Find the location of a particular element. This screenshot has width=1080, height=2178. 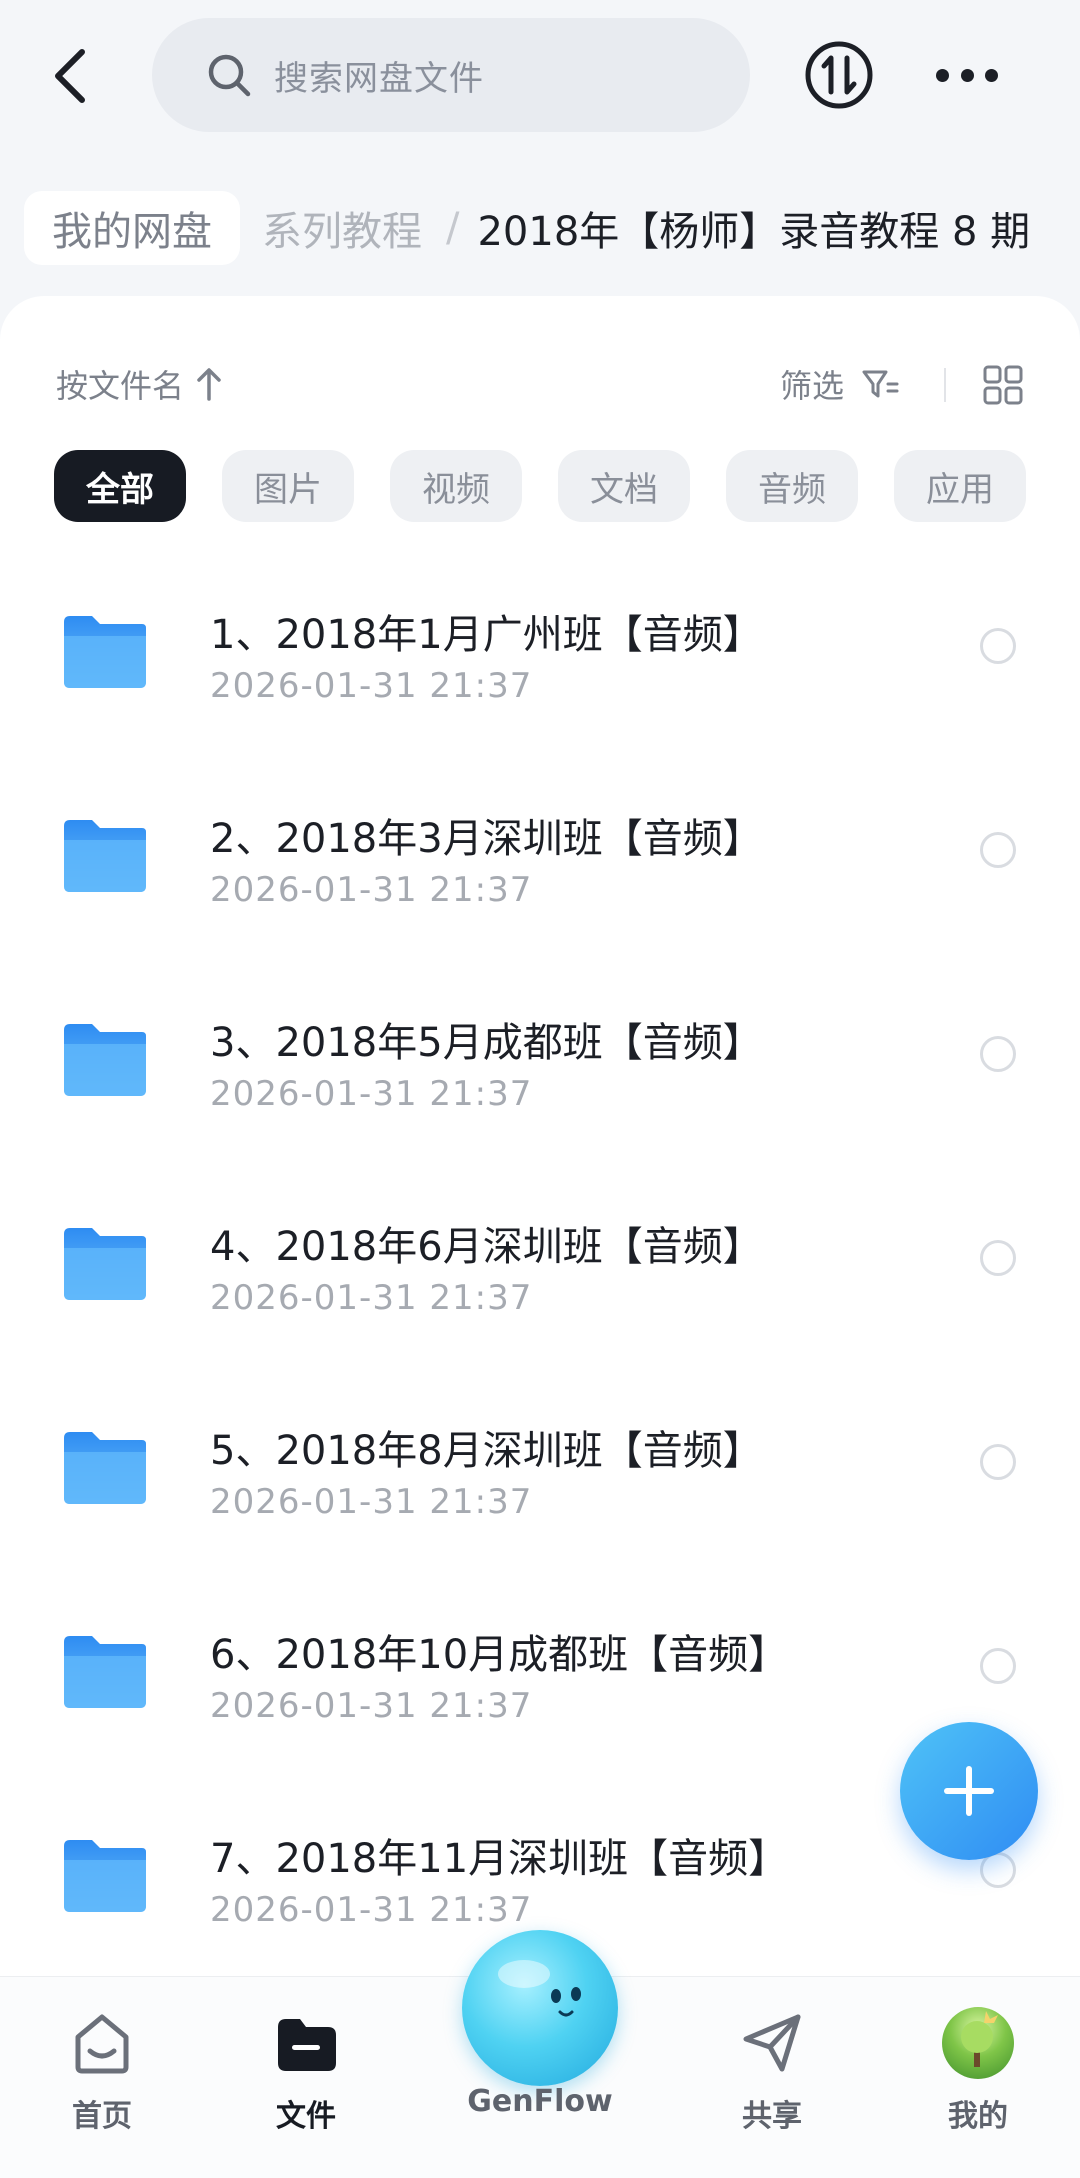

nav-mine: 我的 is located at coordinates (978, 2082).